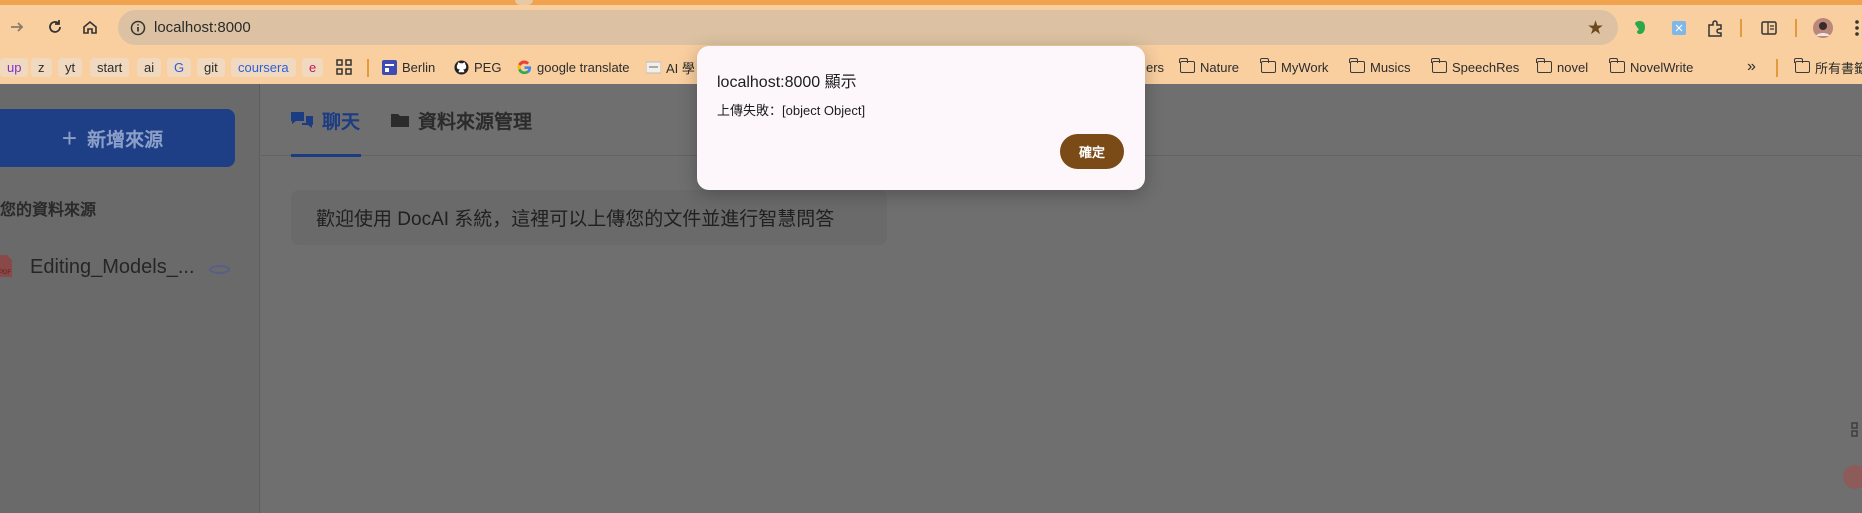  I want to click on bookmark-chip: up, so click(14, 67).